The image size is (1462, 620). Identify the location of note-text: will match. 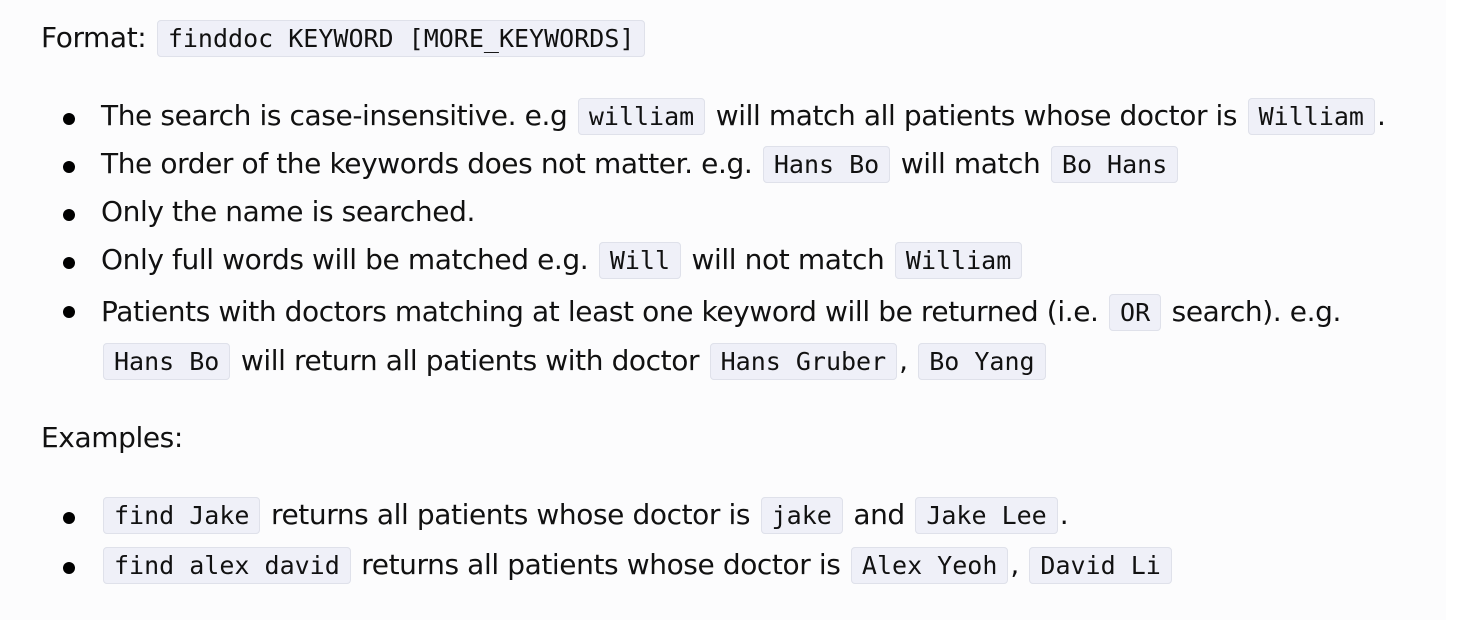
(970, 163).